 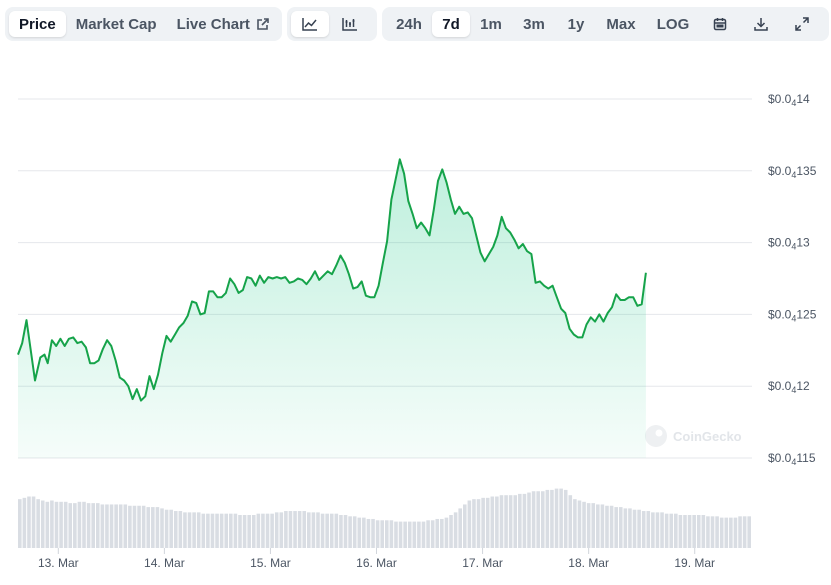 What do you see at coordinates (116, 24) in the screenshot?
I see `tab-market-cap: Market Cap` at bounding box center [116, 24].